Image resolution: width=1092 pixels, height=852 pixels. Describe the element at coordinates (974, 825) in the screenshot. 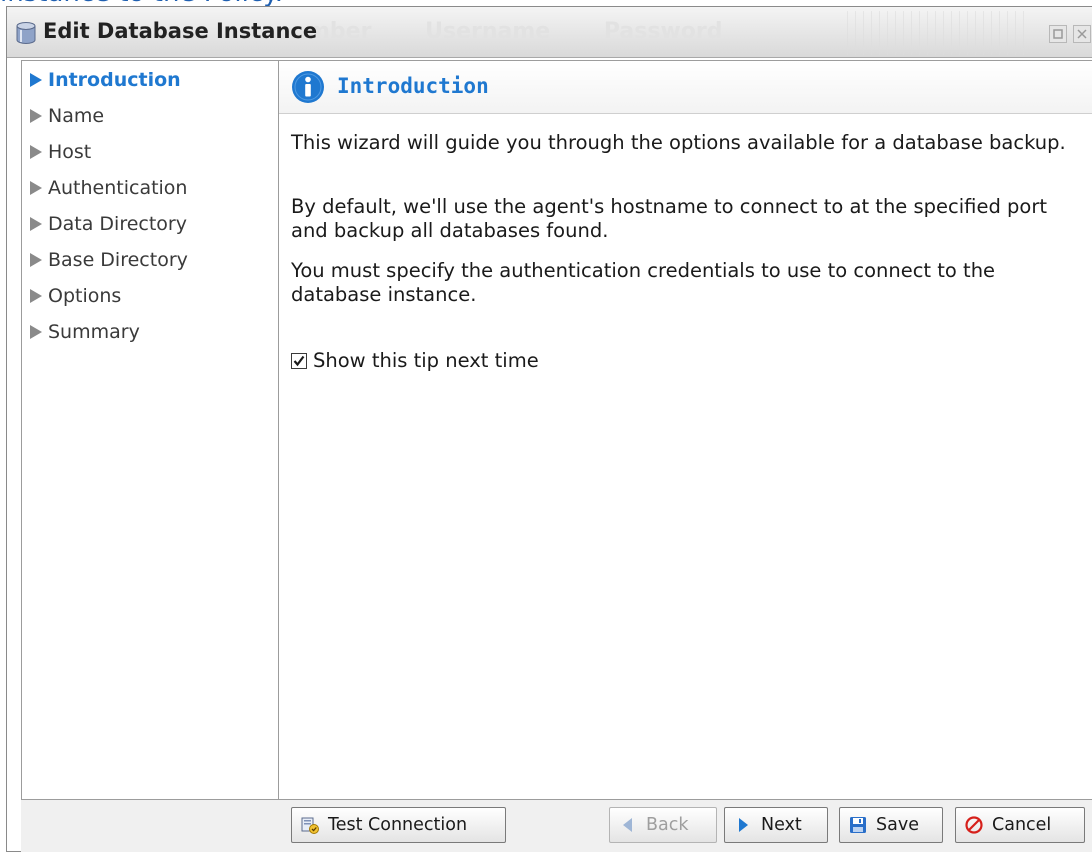

I see `cancel-icon` at that location.